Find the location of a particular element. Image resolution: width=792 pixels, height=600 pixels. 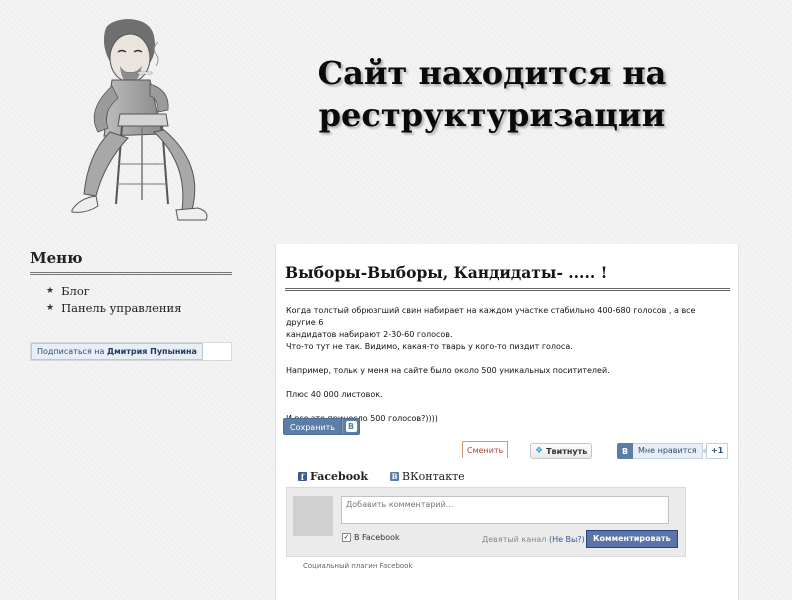

subscribe-button: Подписаться на Дмитрия Пупынина is located at coordinates (117, 351).